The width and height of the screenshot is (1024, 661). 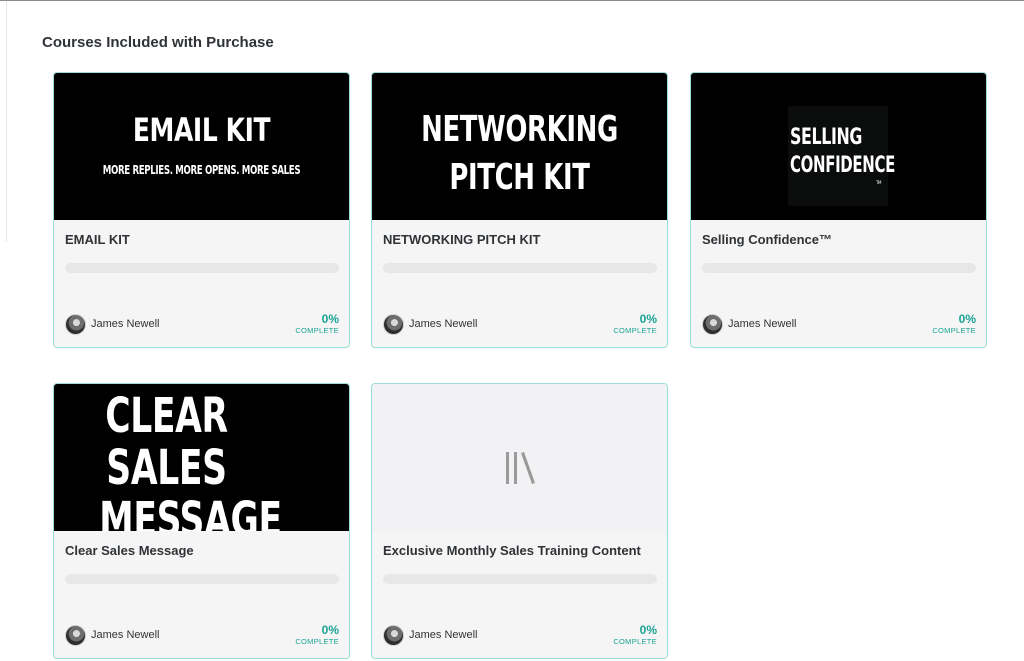 What do you see at coordinates (201, 170) in the screenshot?
I see `thumbnail-tagline: MORE REPLIES. MORE OPENS. MORE SALES` at bounding box center [201, 170].